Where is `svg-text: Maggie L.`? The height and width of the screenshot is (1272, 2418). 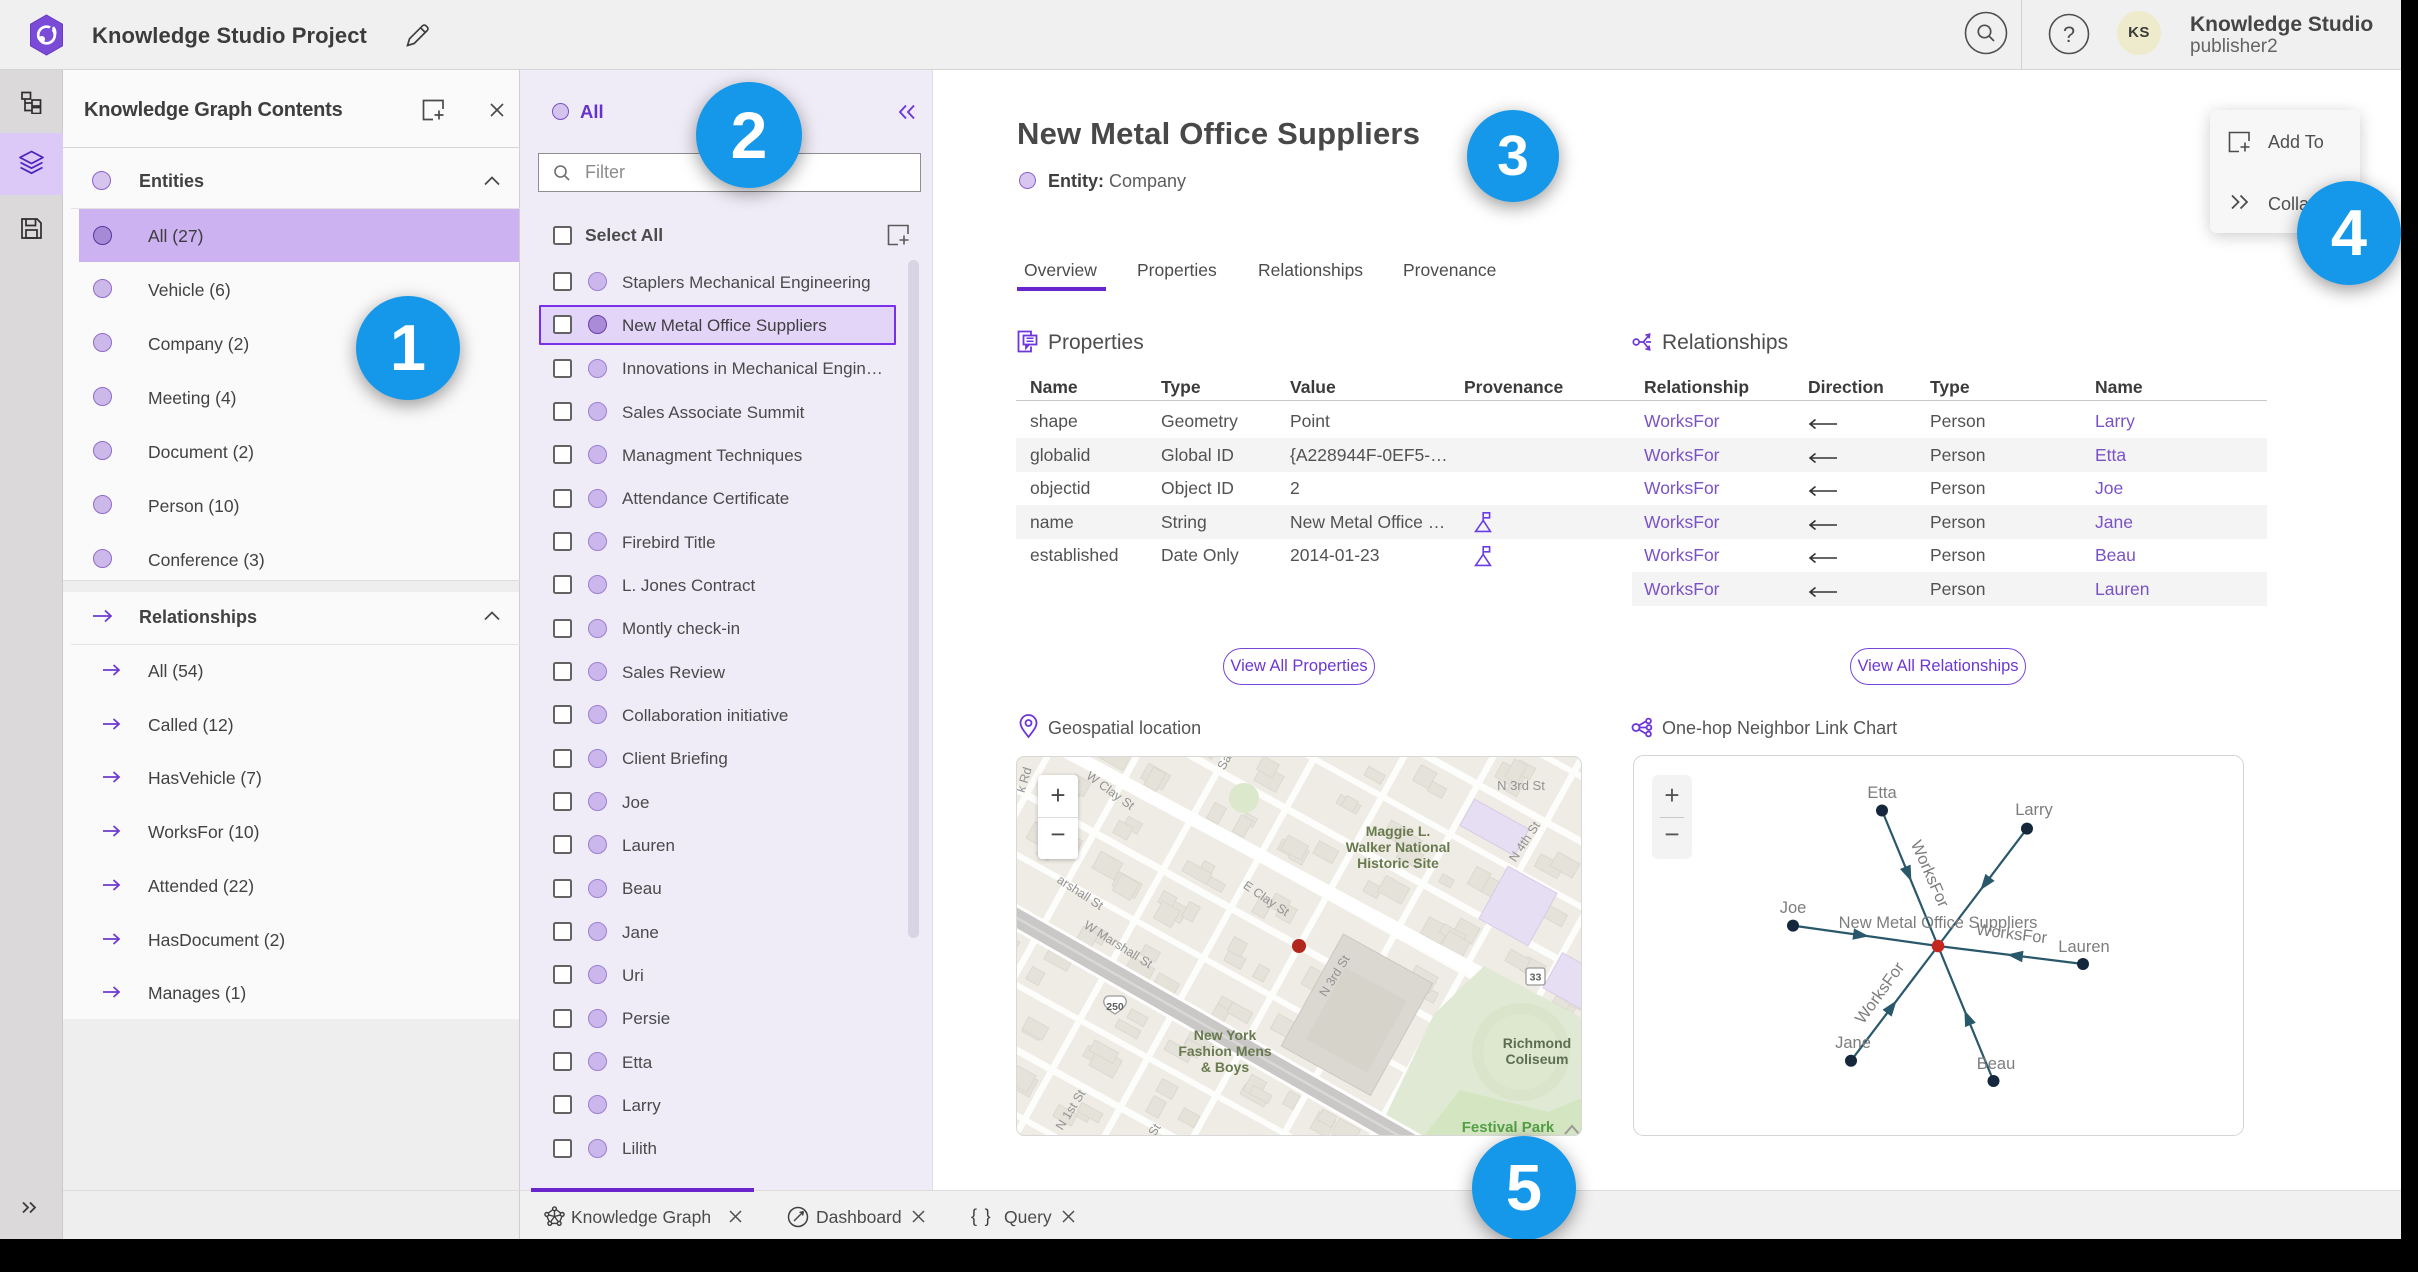 svg-text: Maggie L. is located at coordinates (1398, 831).